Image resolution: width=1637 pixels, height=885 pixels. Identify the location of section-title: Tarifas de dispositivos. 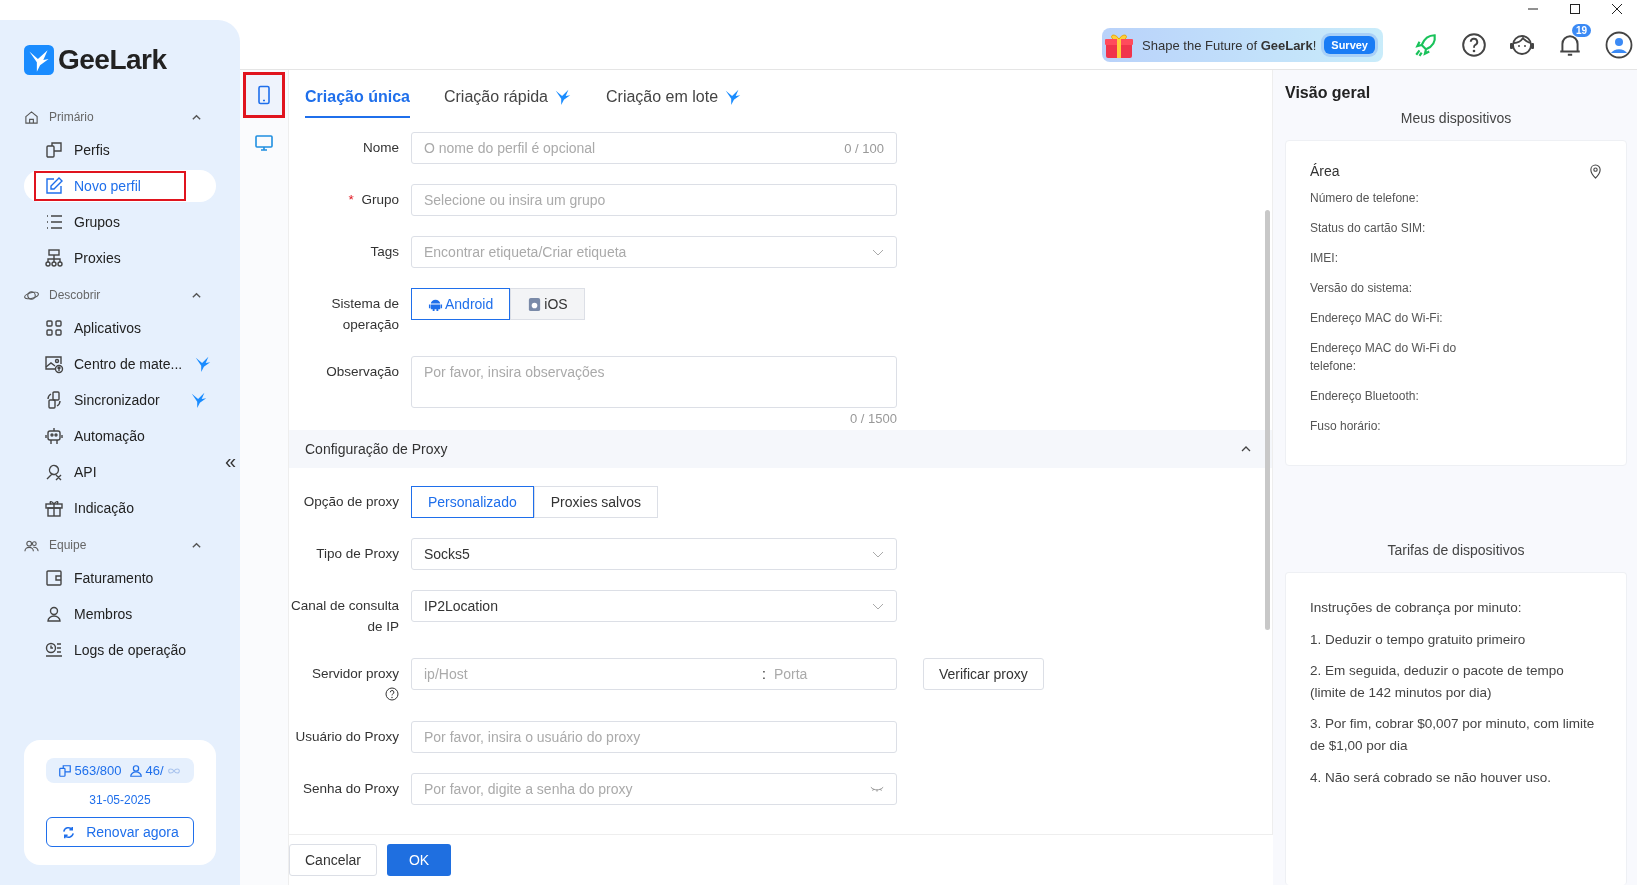
(1456, 550).